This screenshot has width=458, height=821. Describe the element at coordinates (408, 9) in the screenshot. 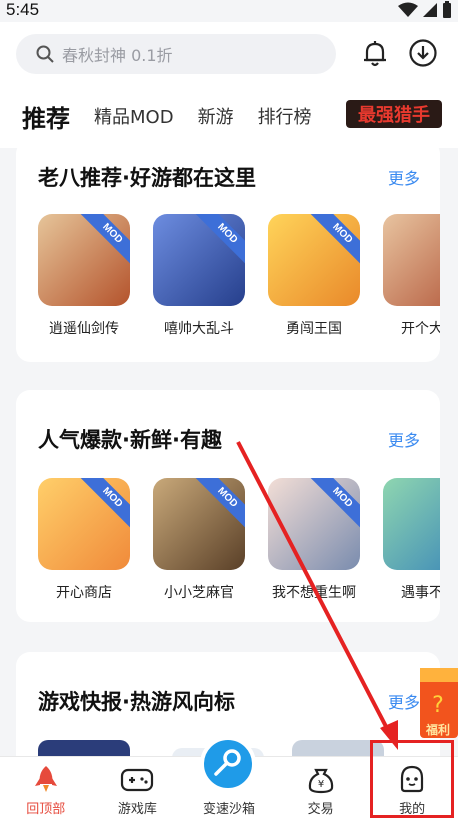

I see `wifi-icon` at that location.